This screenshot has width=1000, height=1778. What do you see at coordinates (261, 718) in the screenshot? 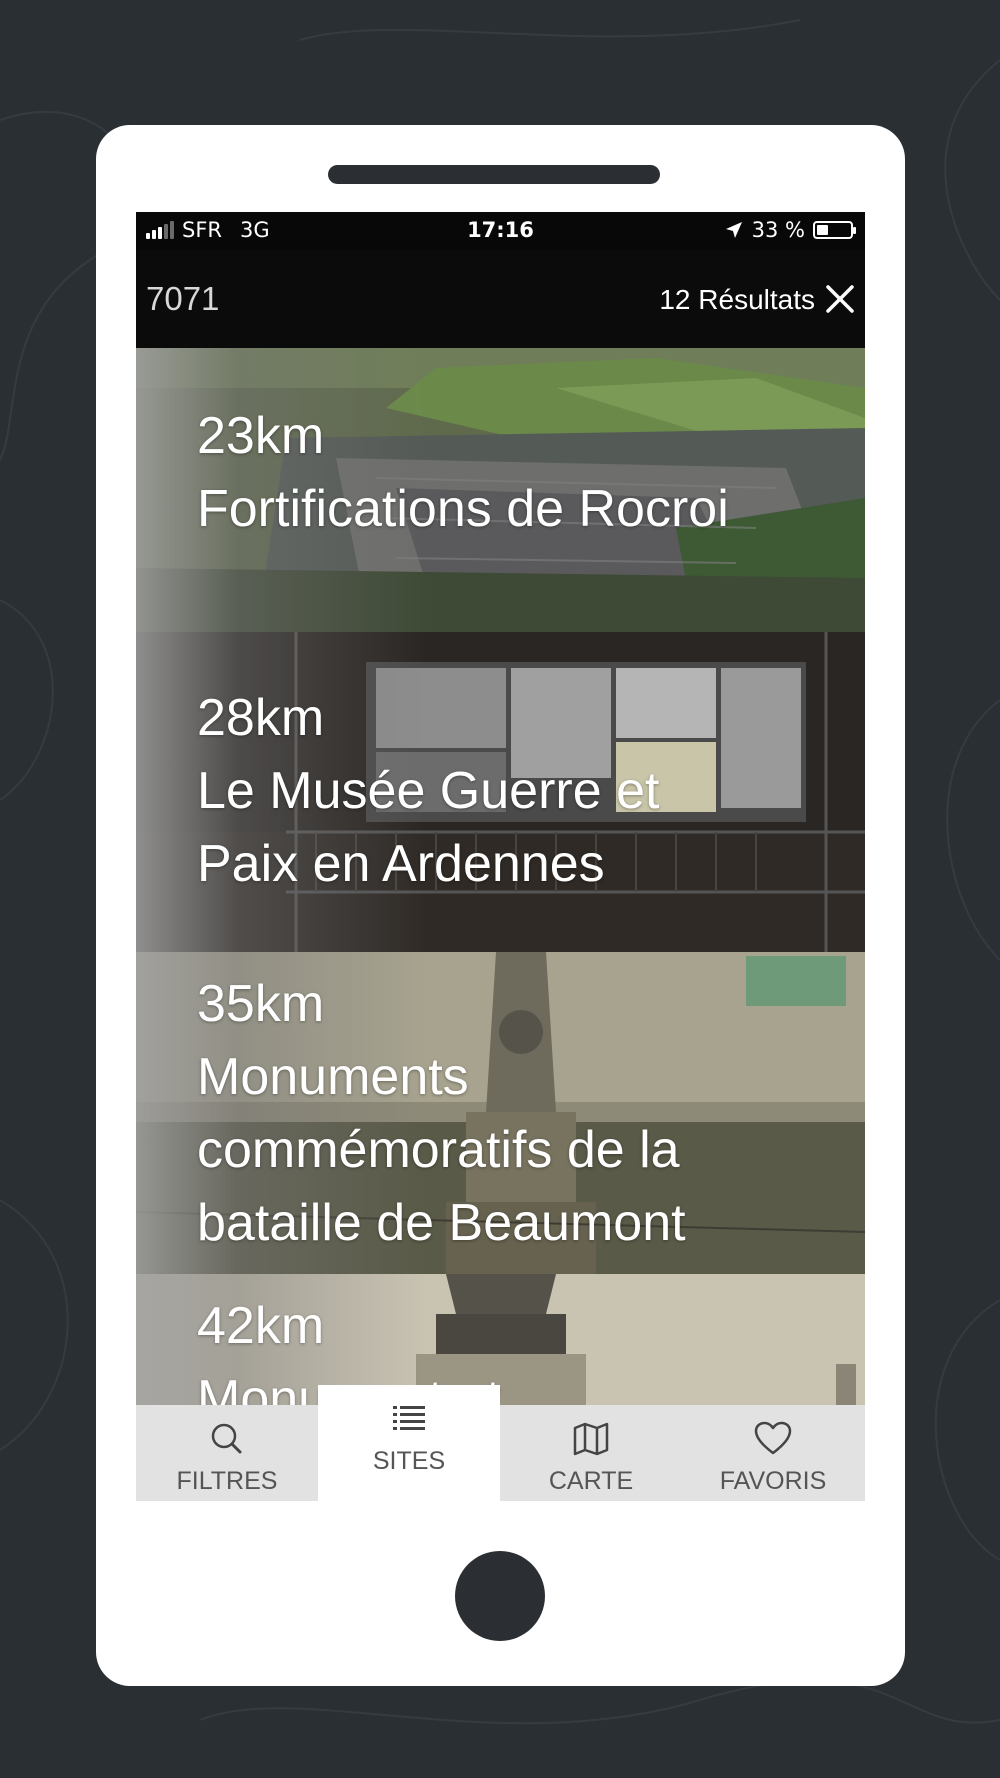
I see `site-distance: 28km` at bounding box center [261, 718].